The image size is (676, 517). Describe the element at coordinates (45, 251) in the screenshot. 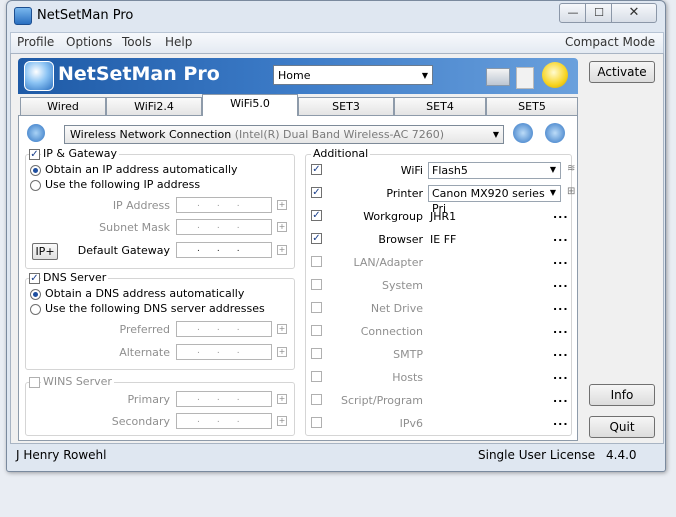

I see `ip-plus-button: IP+` at that location.